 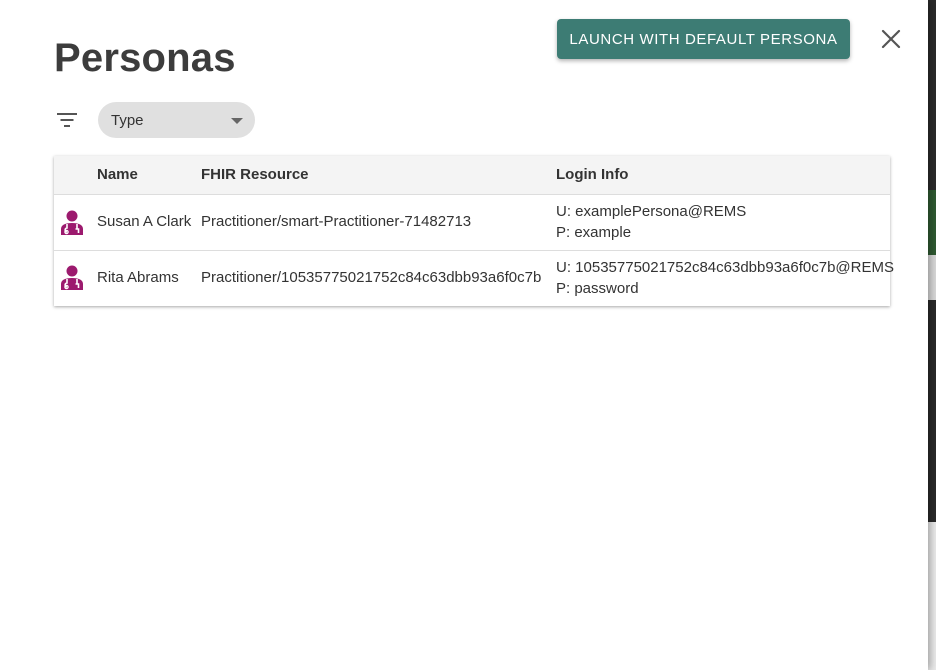 I want to click on filter-button, so click(x=67, y=120).